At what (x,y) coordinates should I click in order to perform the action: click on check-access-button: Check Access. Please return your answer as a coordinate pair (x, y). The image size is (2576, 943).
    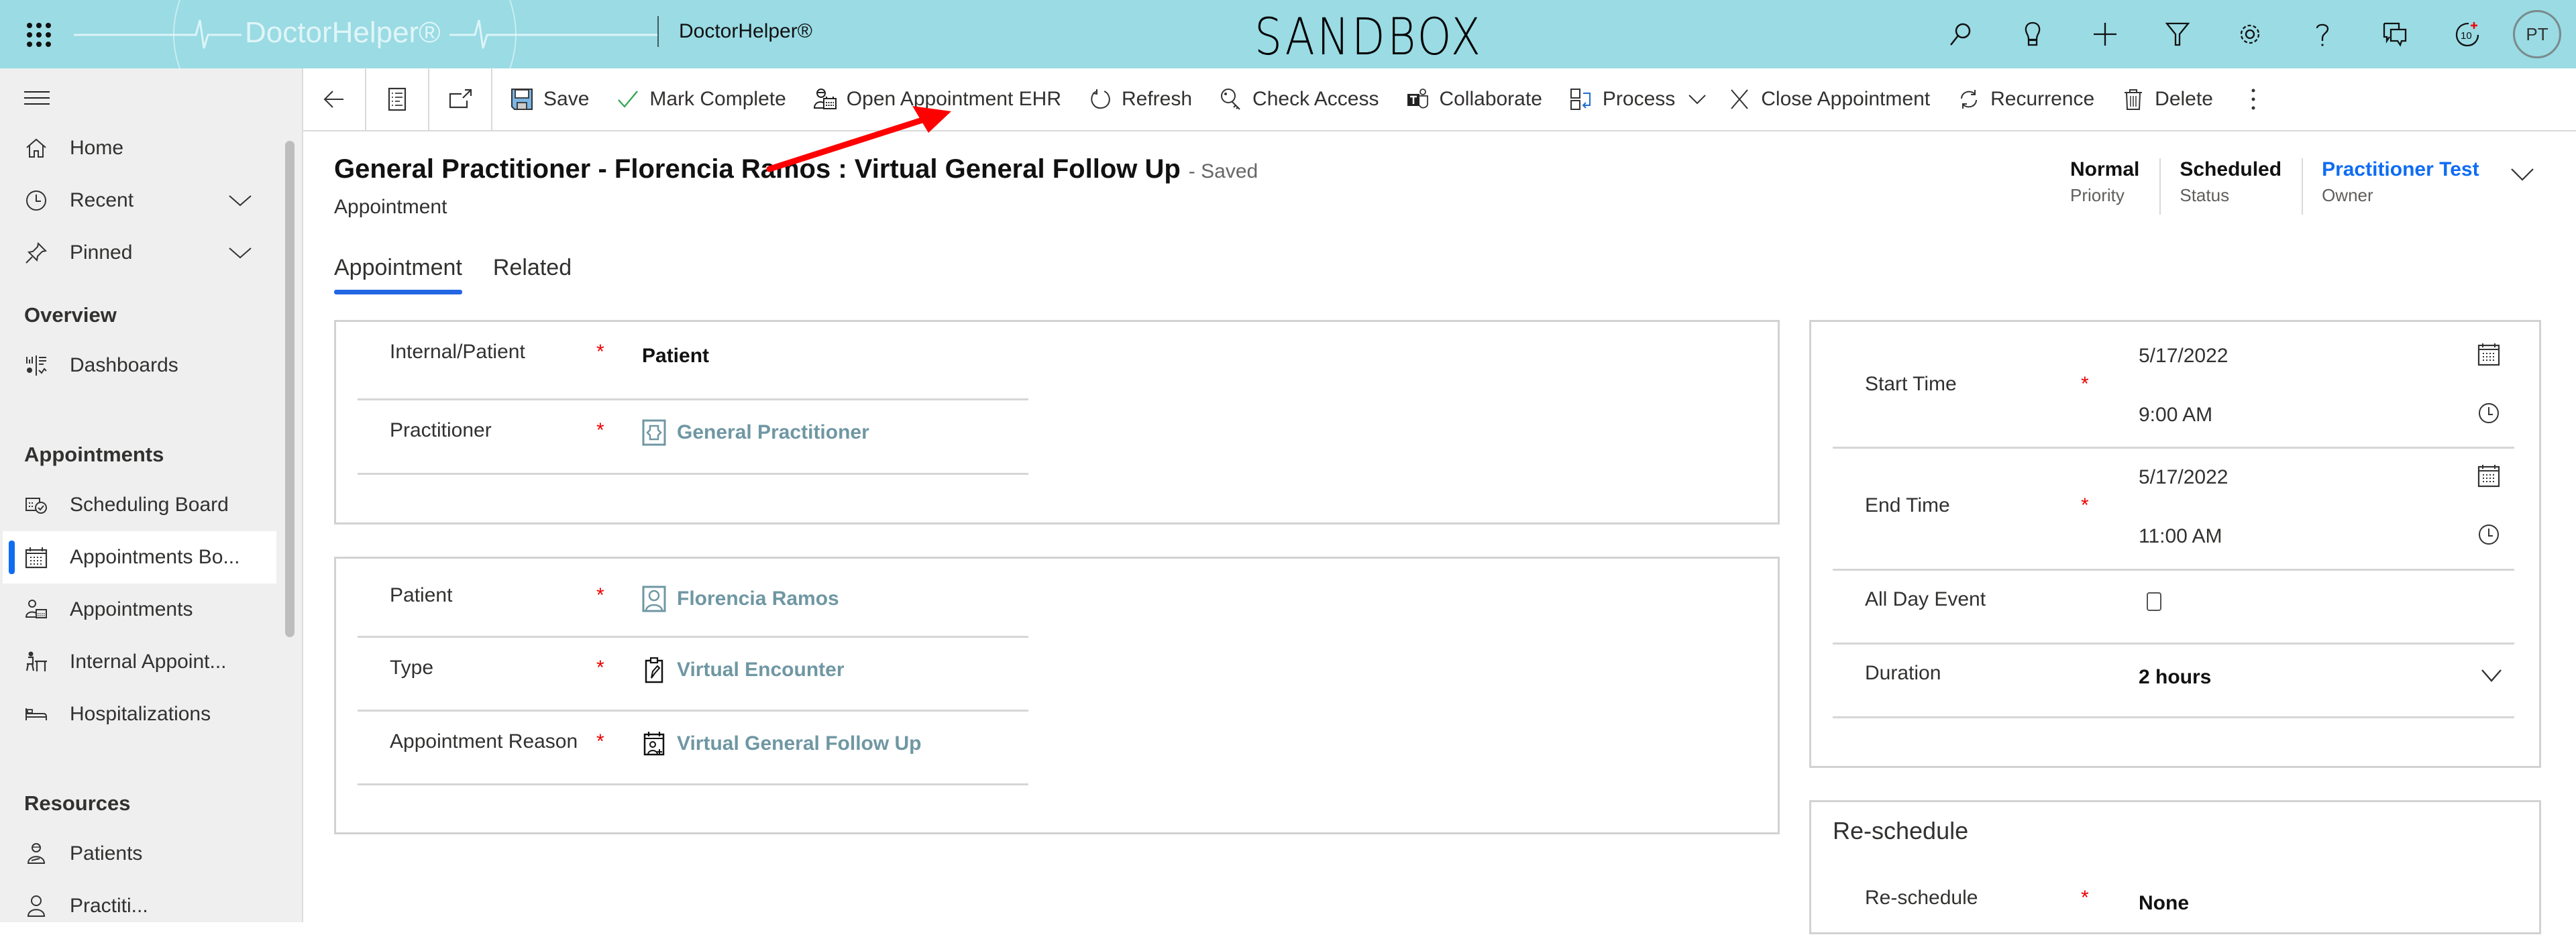
    Looking at the image, I should click on (1298, 99).